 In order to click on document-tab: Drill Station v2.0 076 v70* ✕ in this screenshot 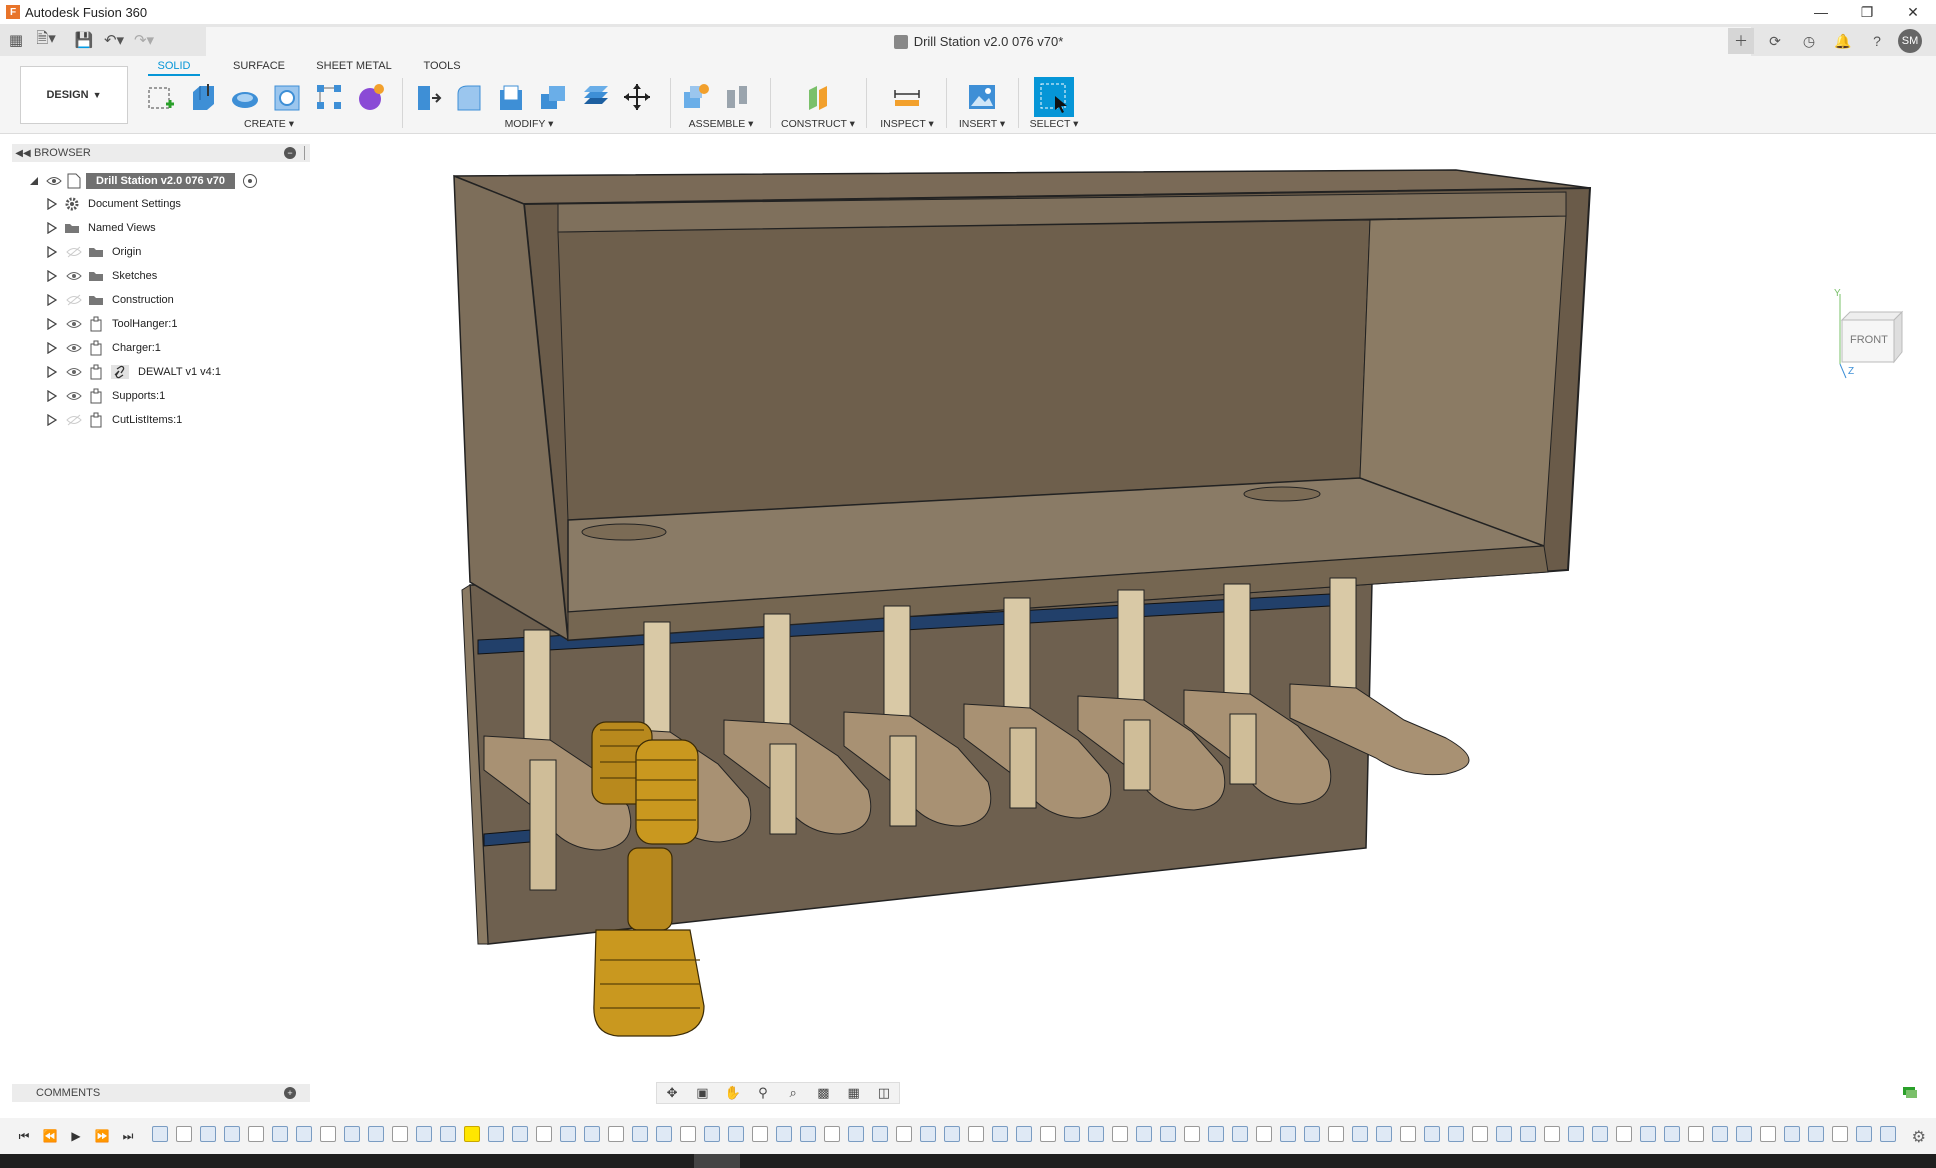, I will do `click(978, 41)`.